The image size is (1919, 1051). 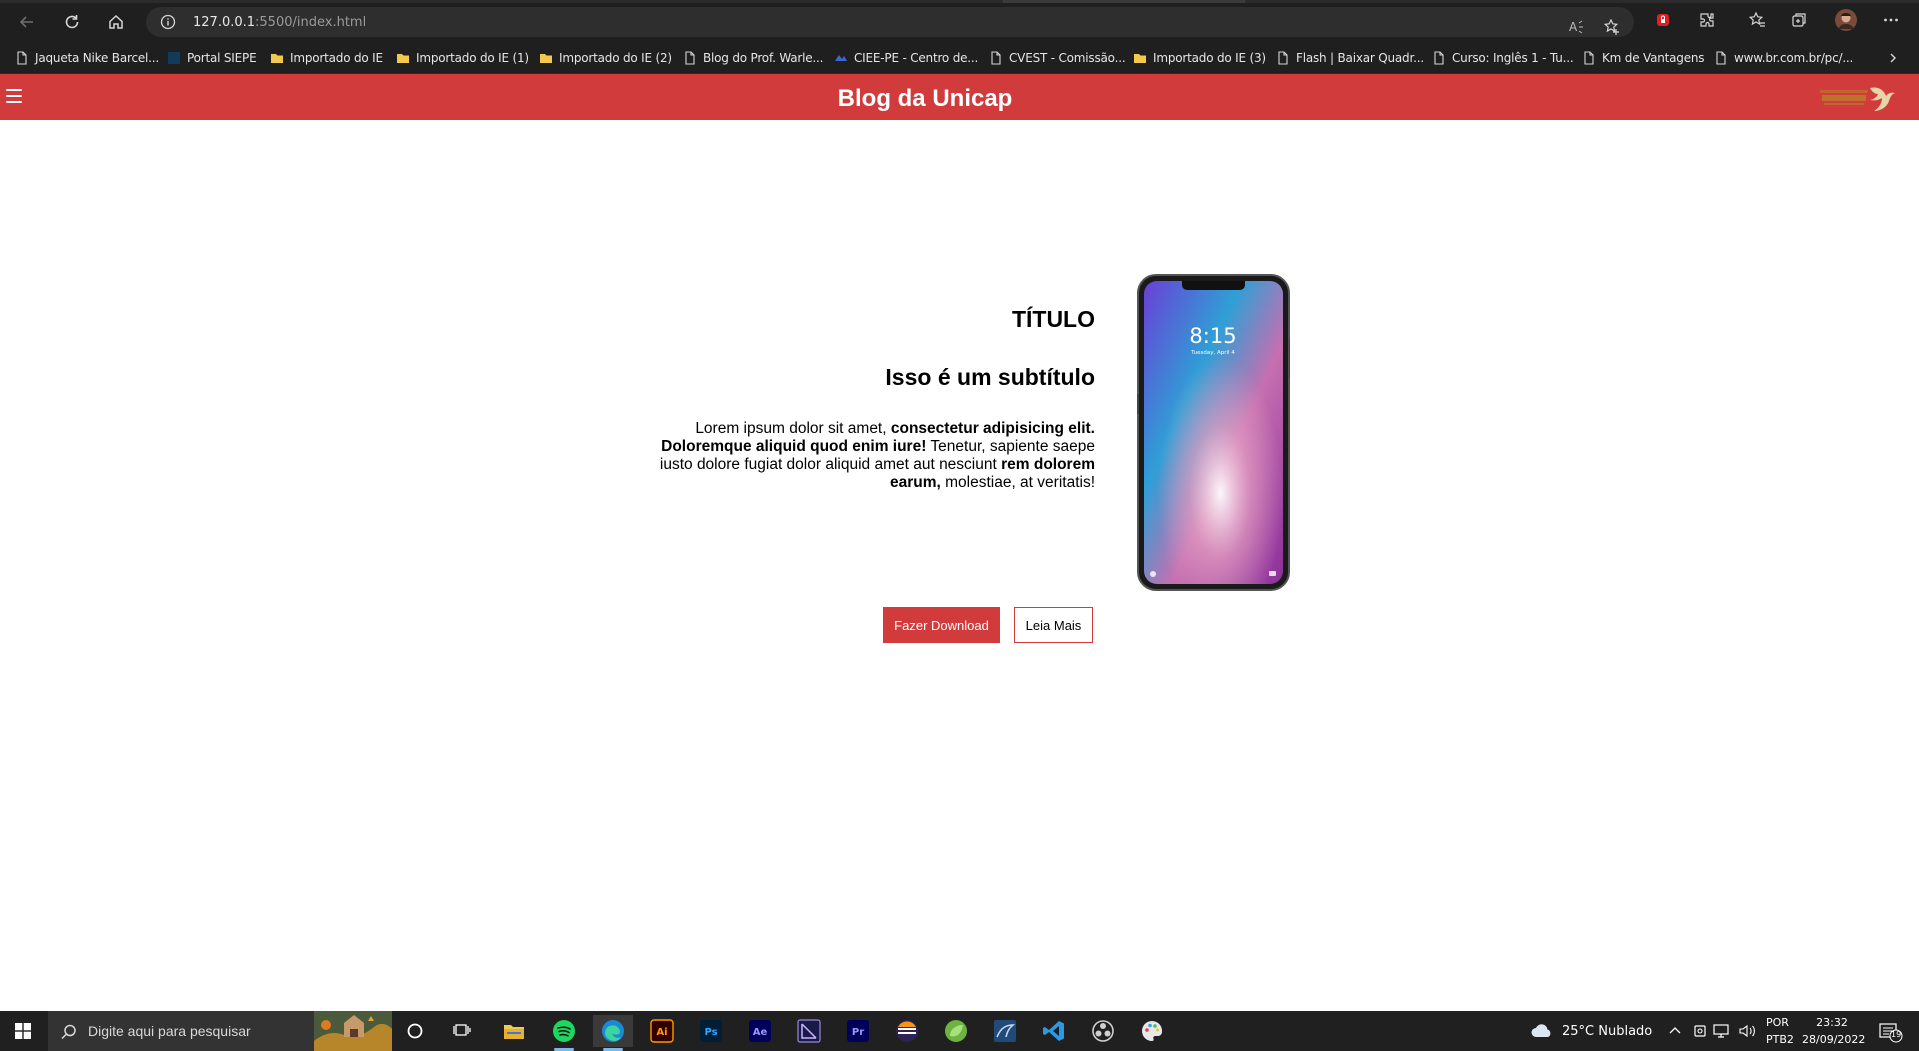 What do you see at coordinates (1891, 20) in the screenshot?
I see `more-options-icon` at bounding box center [1891, 20].